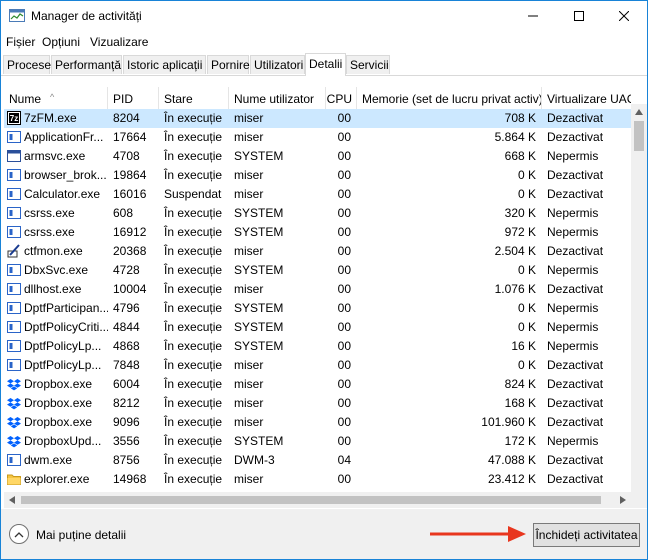 The height and width of the screenshot is (560, 648). What do you see at coordinates (56, 403) in the screenshot?
I see `cell-name: Dropbox.exe` at bounding box center [56, 403].